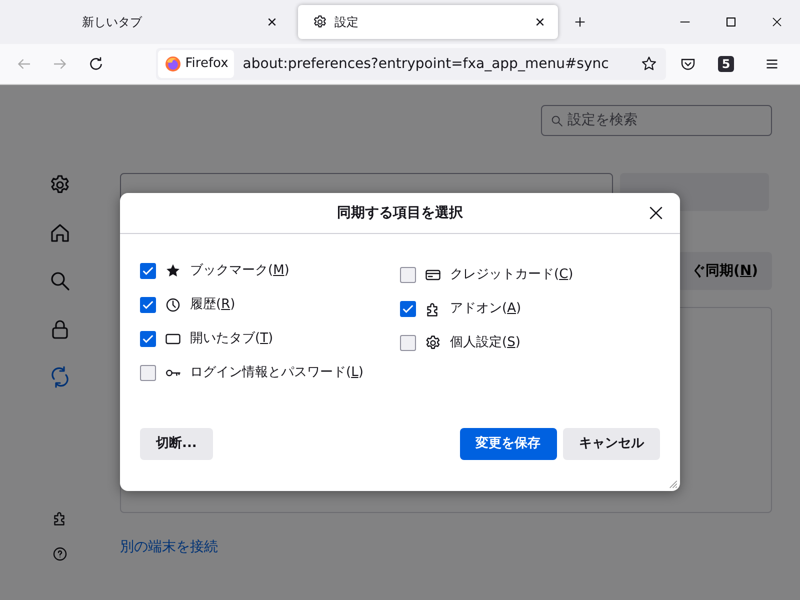 This screenshot has width=800, height=600. What do you see at coordinates (240, 271) in the screenshot?
I see `checkbox-label: ブックマーク(M)` at bounding box center [240, 271].